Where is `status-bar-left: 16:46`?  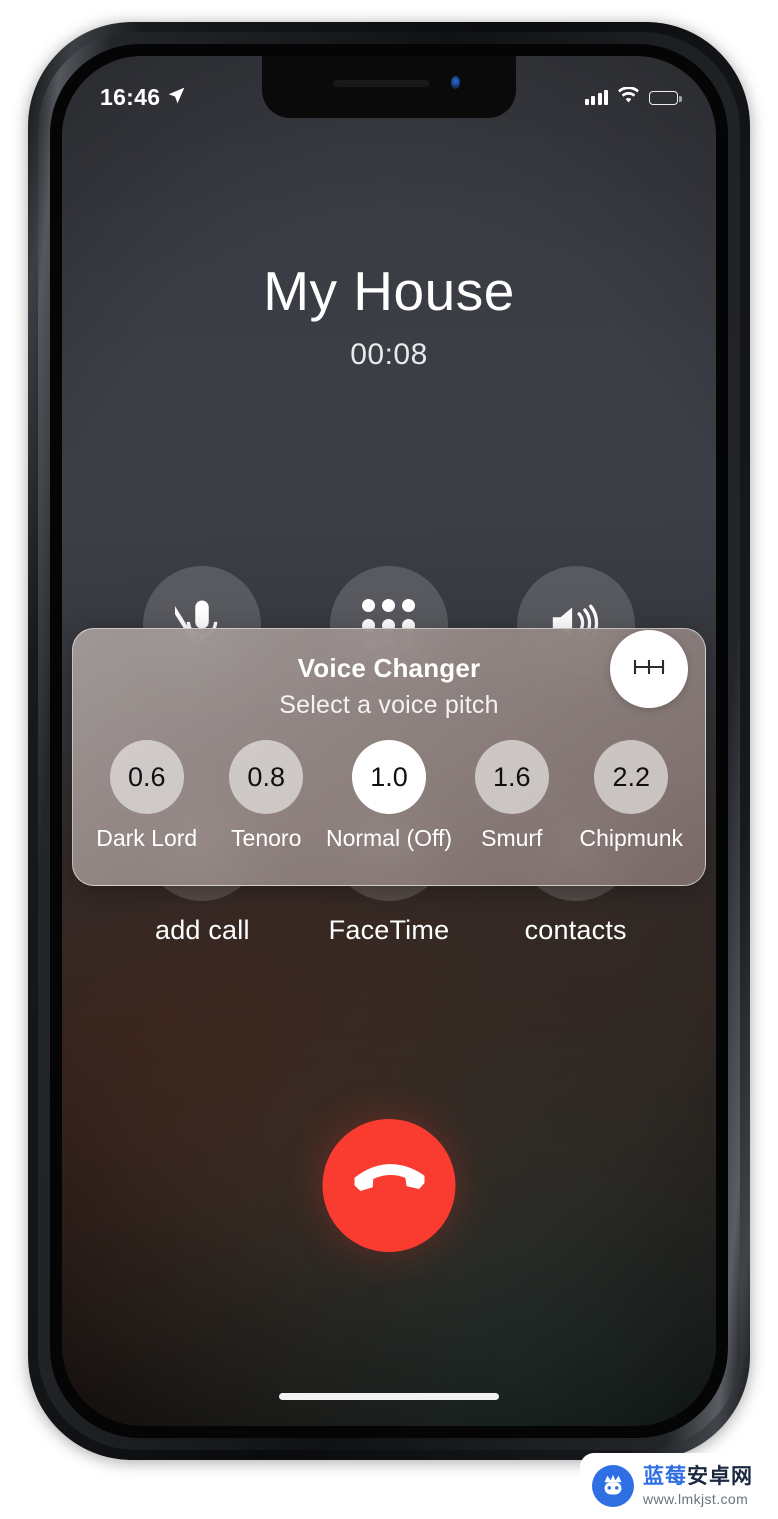 status-bar-left: 16:46 is located at coordinates (143, 97).